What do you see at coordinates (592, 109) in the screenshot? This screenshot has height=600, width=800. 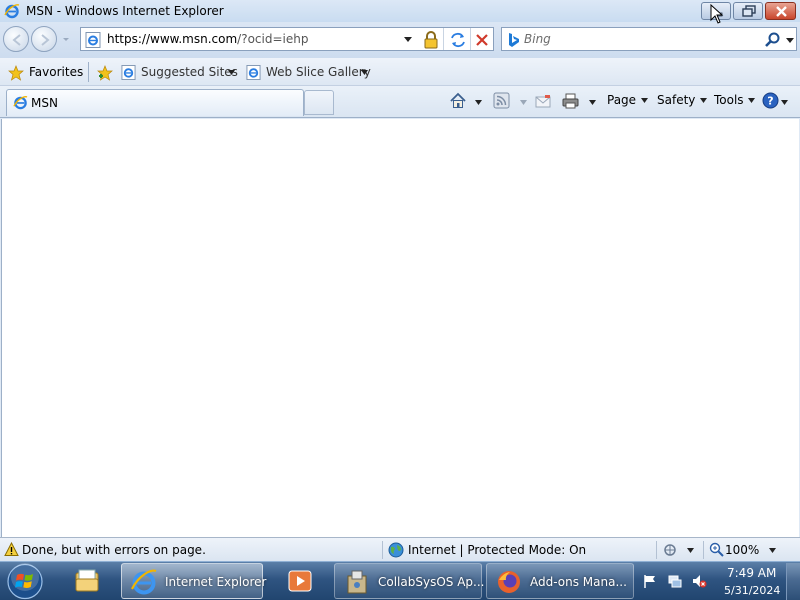 I see `print-dropdown-icon` at bounding box center [592, 109].